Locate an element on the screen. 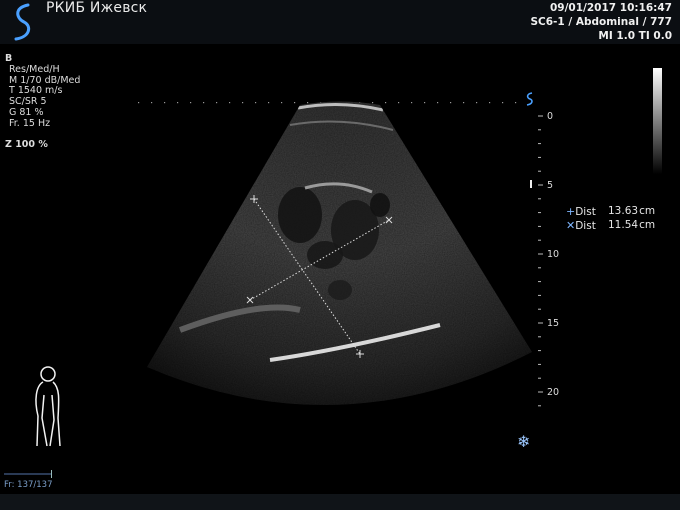 This screenshot has height=510, width=680. caliper-plus-icon: + is located at coordinates (571, 211).